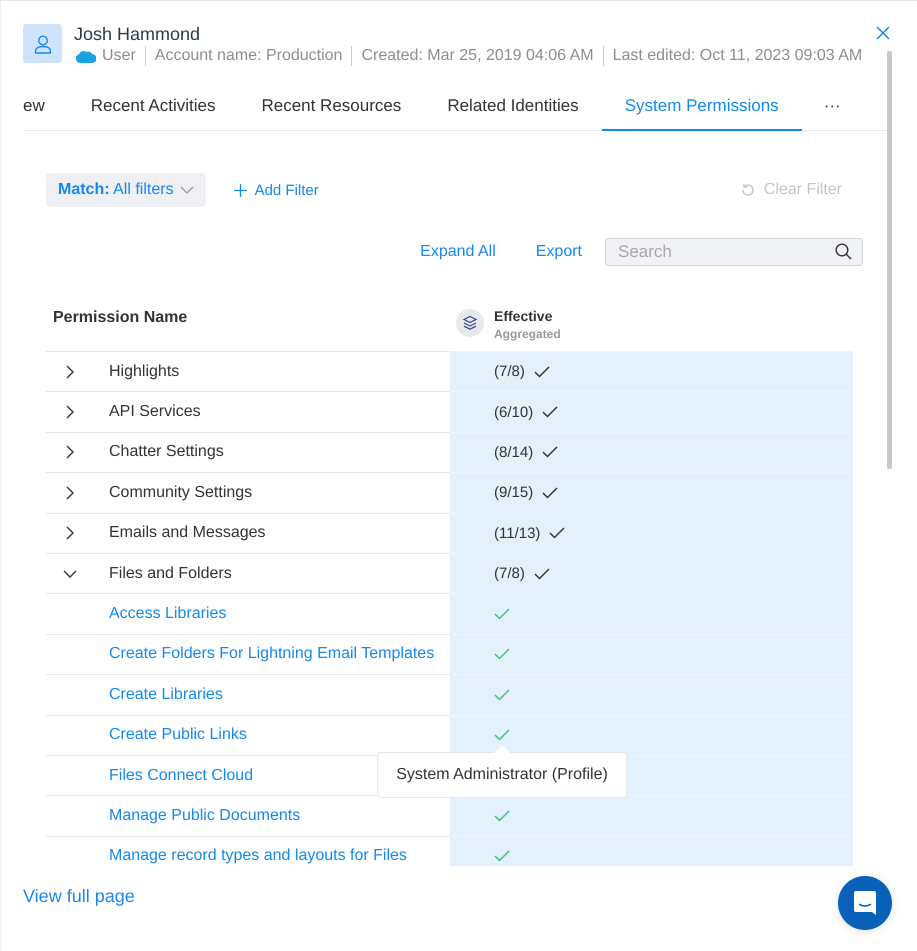 This screenshot has width=917, height=951. I want to click on count-text: (11/13), so click(517, 533).